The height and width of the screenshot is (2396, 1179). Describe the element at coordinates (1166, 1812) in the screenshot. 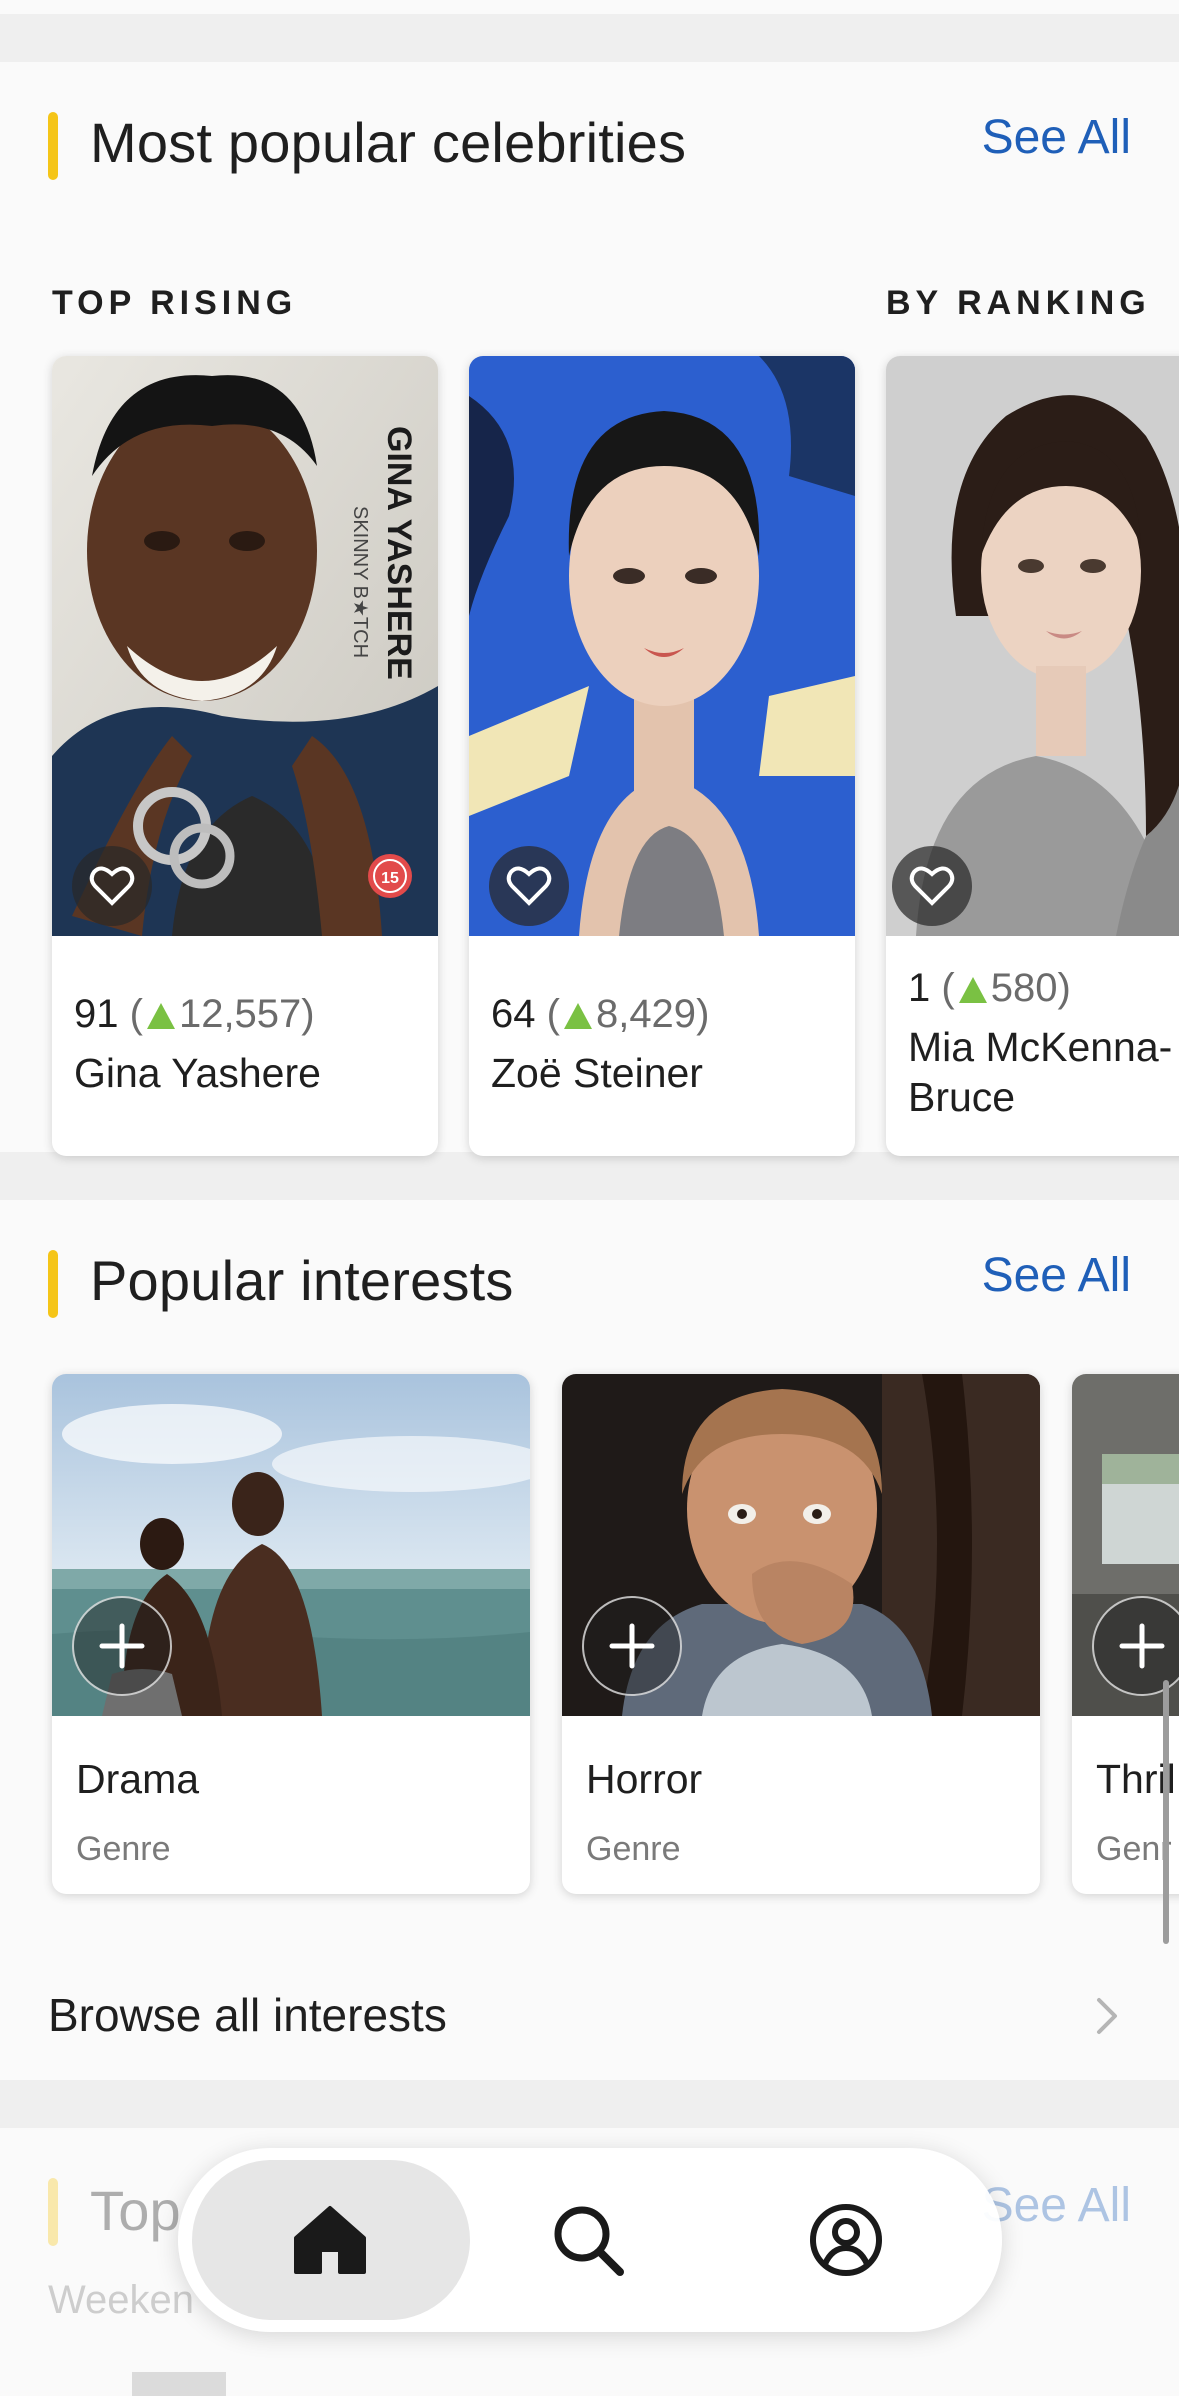

I see `scrollbar` at that location.